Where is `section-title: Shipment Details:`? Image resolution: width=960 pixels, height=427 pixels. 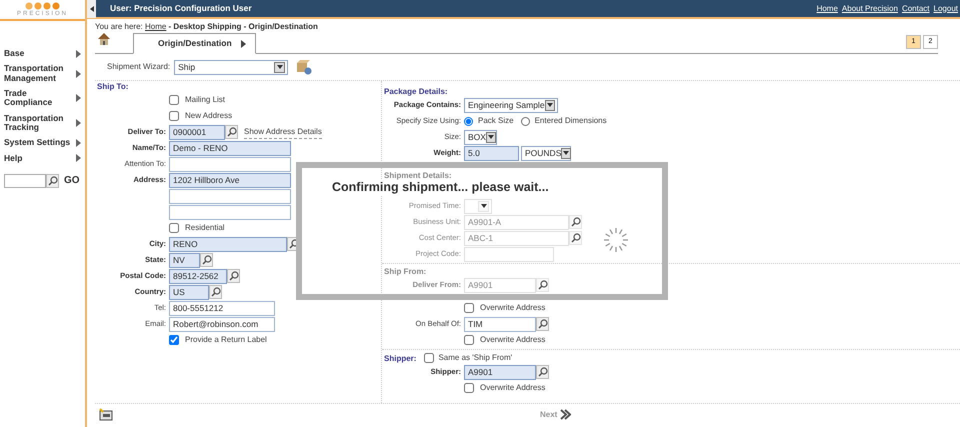
section-title: Shipment Details: is located at coordinates (417, 175).